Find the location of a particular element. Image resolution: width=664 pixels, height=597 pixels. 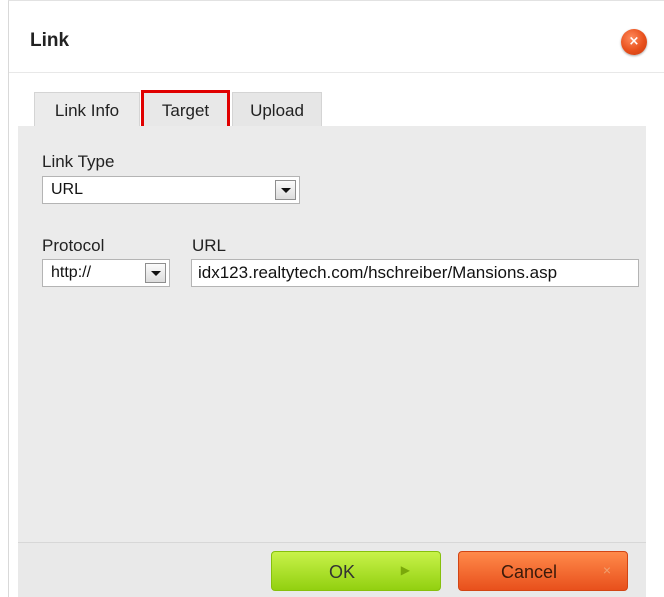

close-button: × is located at coordinates (634, 42).